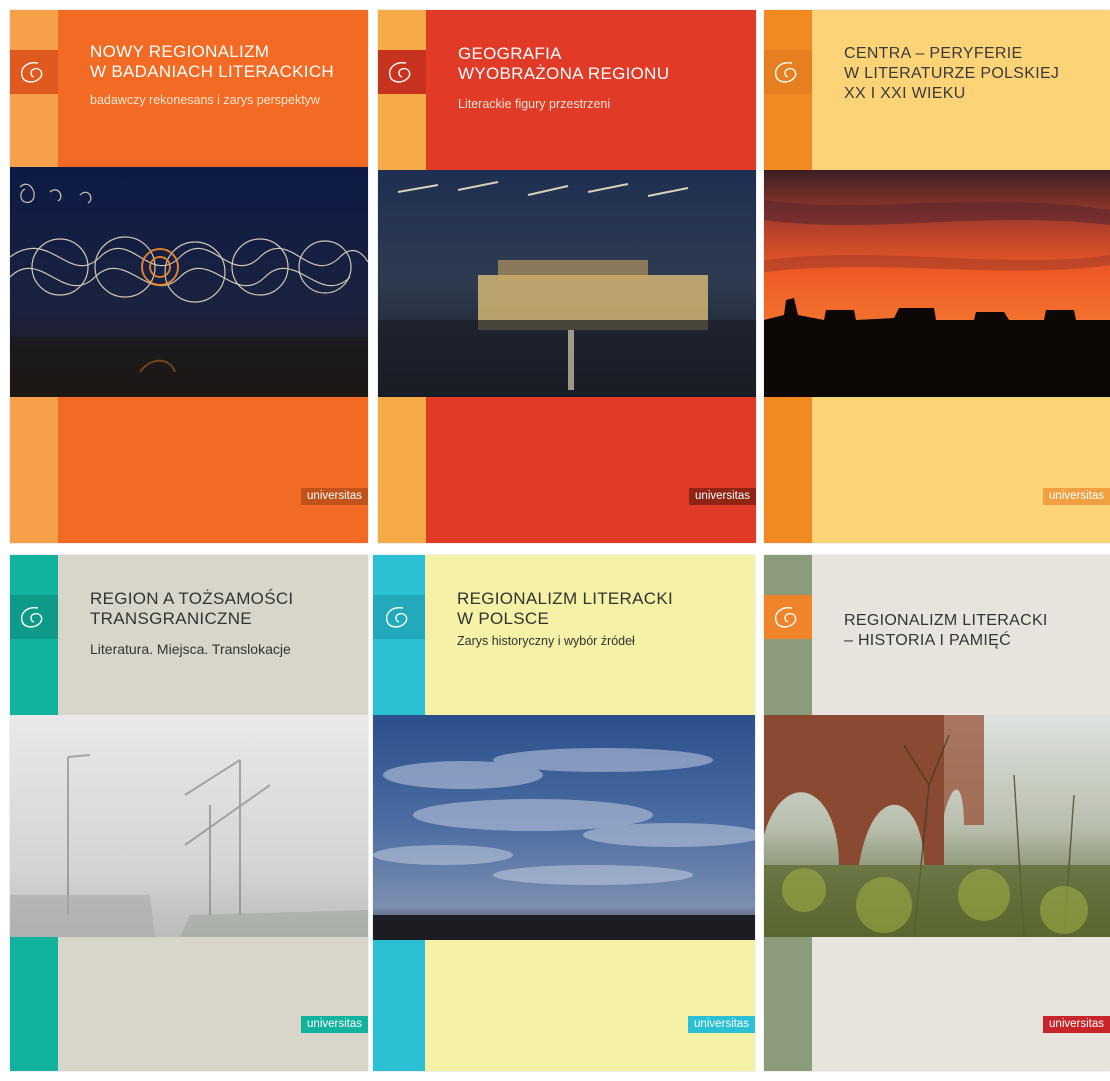 Image resolution: width=1110 pixels, height=1081 pixels. I want to click on book-title: REGIONALIZM LITERACKI W POLSCE, so click(565, 608).